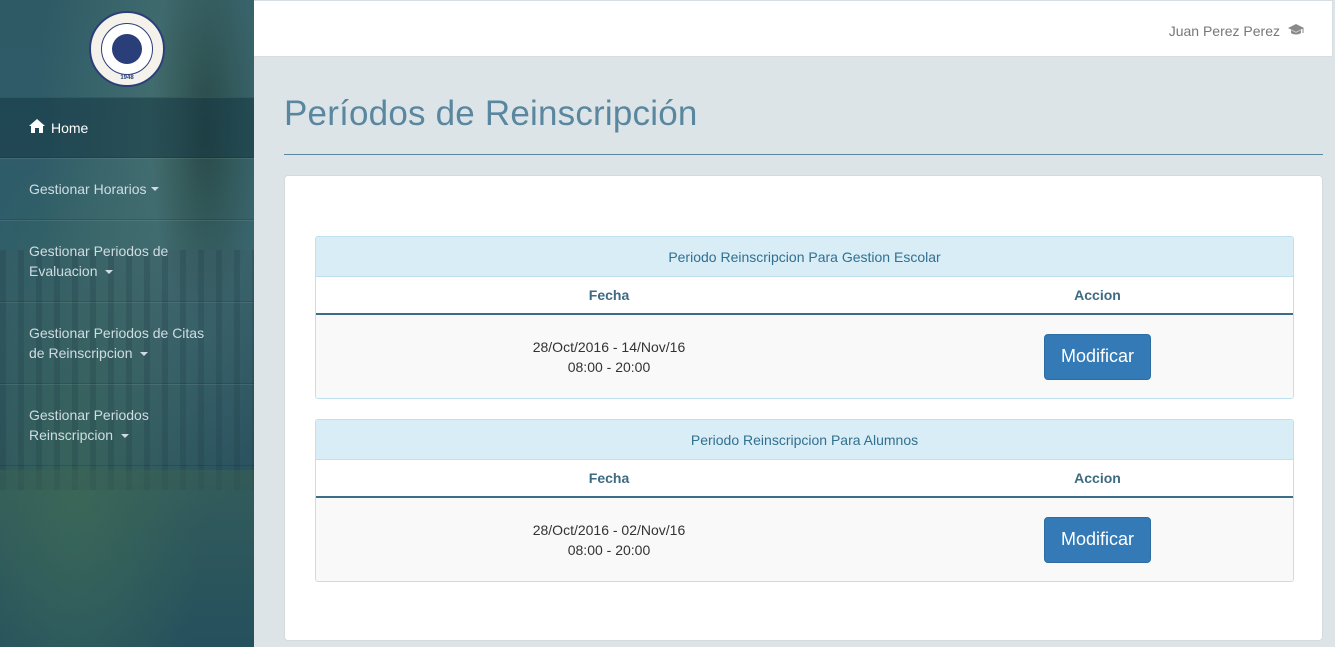 The width and height of the screenshot is (1335, 647). What do you see at coordinates (71, 435) in the screenshot?
I see `sidebar-item-label-2: Reinscripcion` at bounding box center [71, 435].